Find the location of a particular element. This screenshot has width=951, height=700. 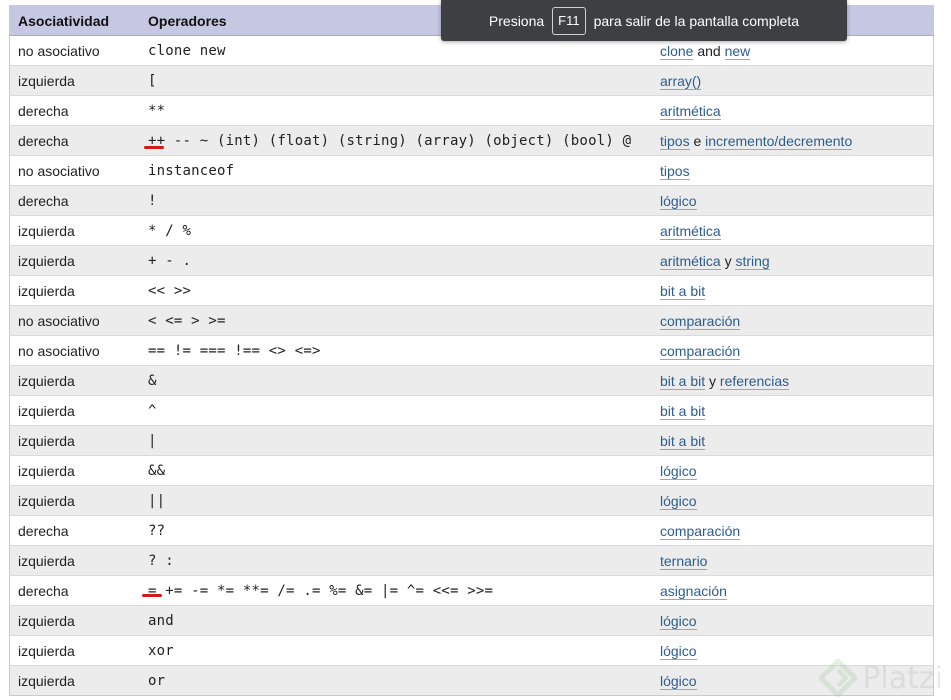

table-row: izquierda + - . aritmética y string is located at coordinates (471, 260).